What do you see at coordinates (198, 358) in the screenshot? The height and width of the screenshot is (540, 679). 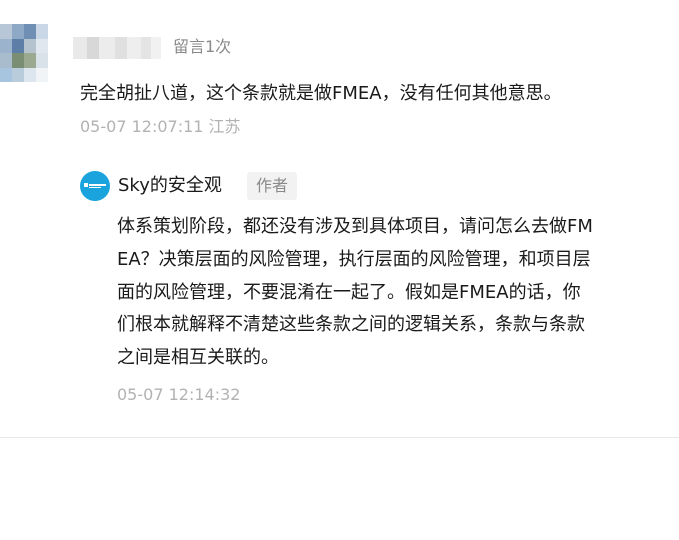 I see `reply-text-line: 之间是相互关联的。` at bounding box center [198, 358].